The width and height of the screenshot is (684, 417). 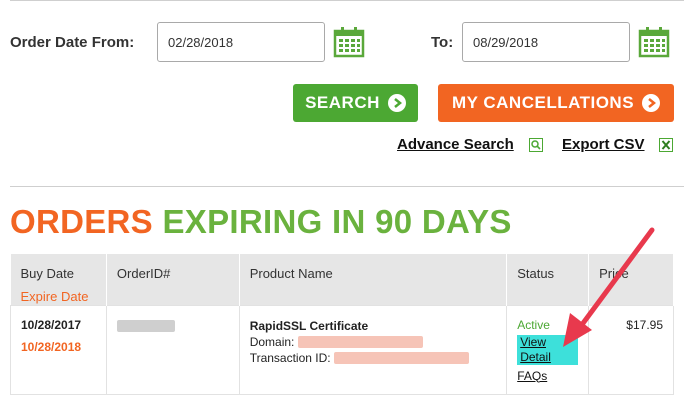 What do you see at coordinates (546, 42) in the screenshot?
I see `order-date-to-input` at bounding box center [546, 42].